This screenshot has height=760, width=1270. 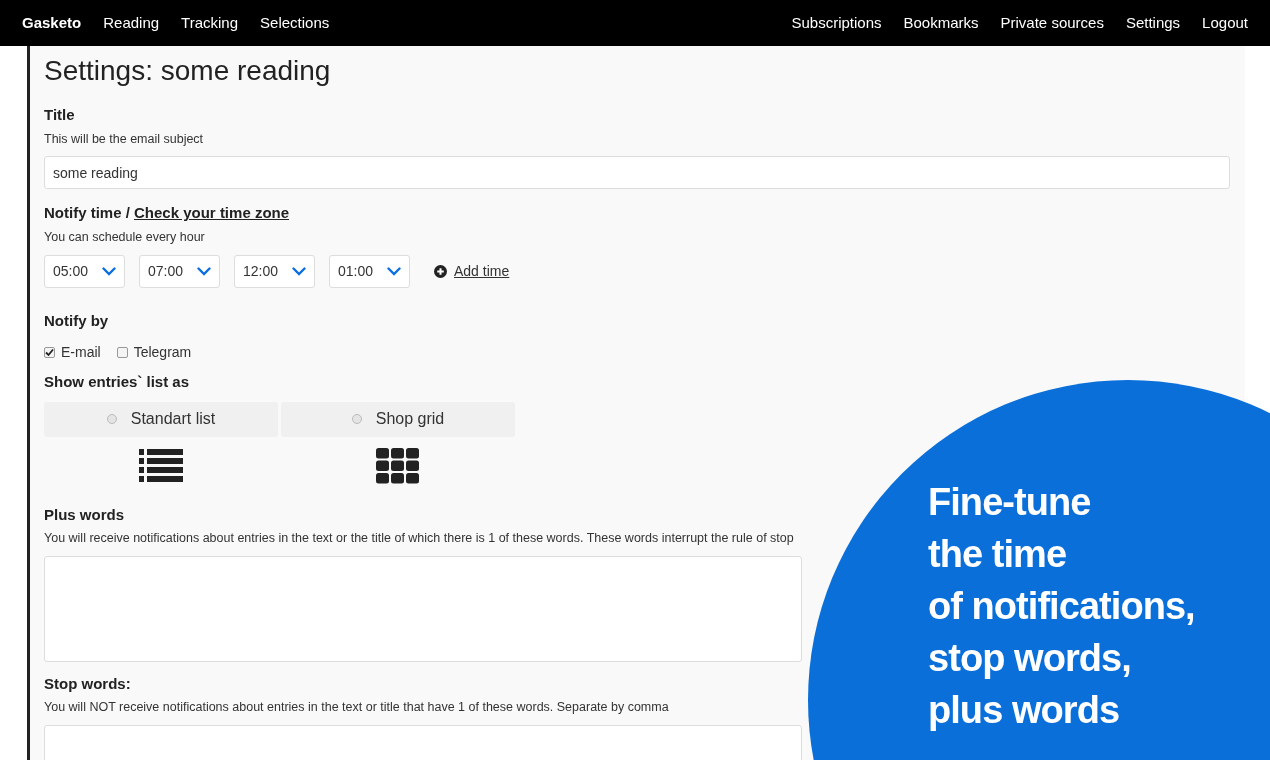 I want to click on promo-text: Fine-tune, so click(x=1009, y=502).